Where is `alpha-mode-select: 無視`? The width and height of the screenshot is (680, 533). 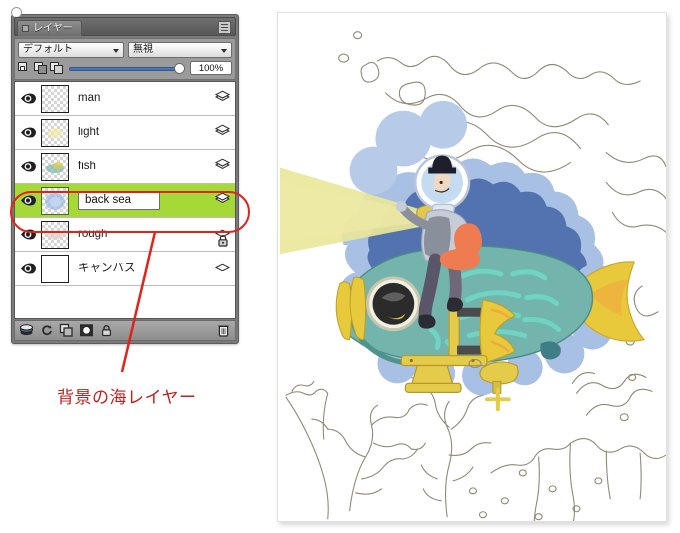
alpha-mode-select: 無視 is located at coordinates (179, 50).